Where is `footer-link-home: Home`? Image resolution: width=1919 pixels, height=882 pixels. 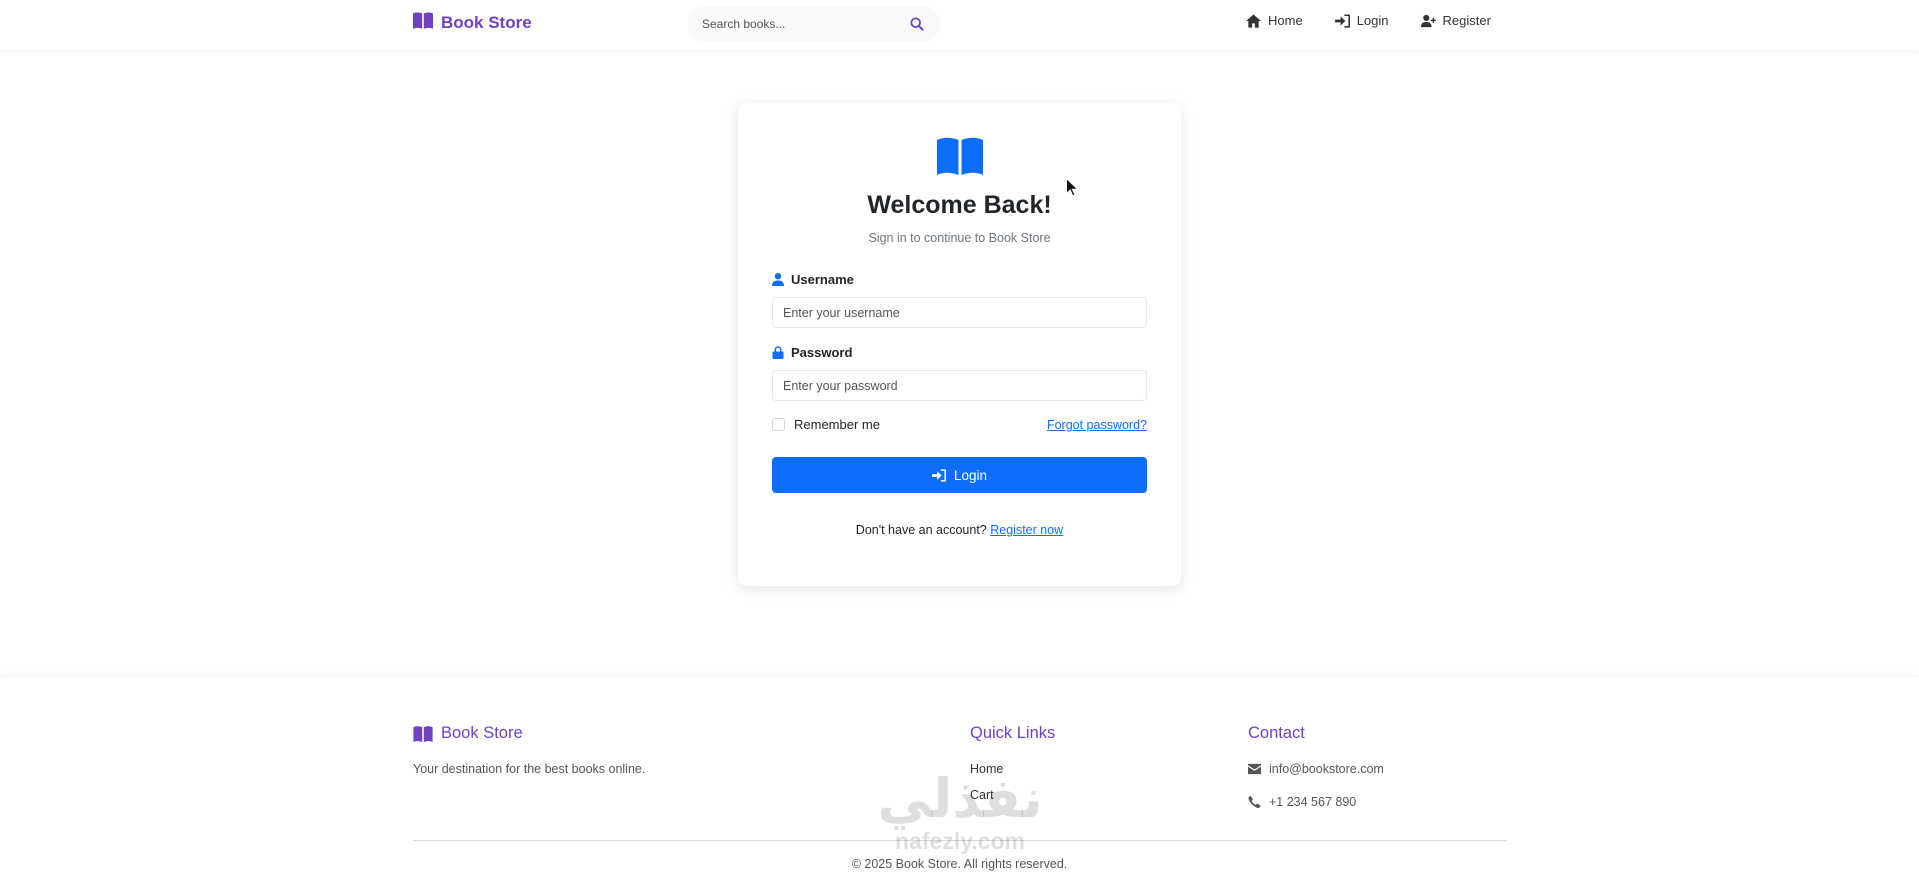 footer-link-home: Home is located at coordinates (986, 775).